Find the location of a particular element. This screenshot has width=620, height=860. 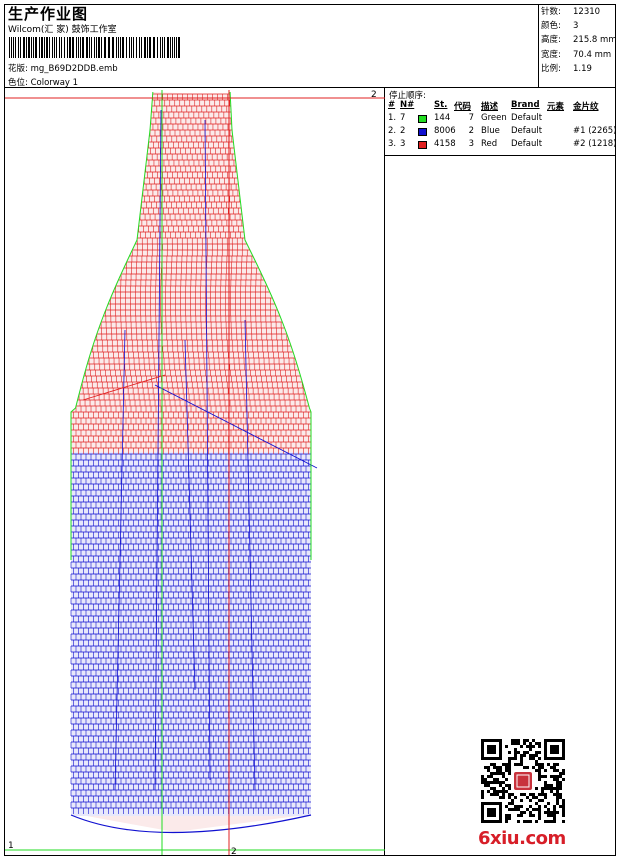

col-sequin: 金片纹 is located at coordinates (586, 107).